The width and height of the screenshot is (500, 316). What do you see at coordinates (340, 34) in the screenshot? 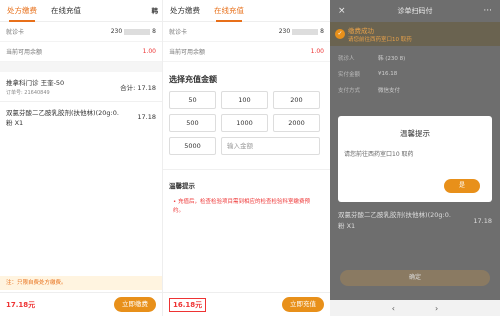
I see `check-icon: ✓` at bounding box center [340, 34].